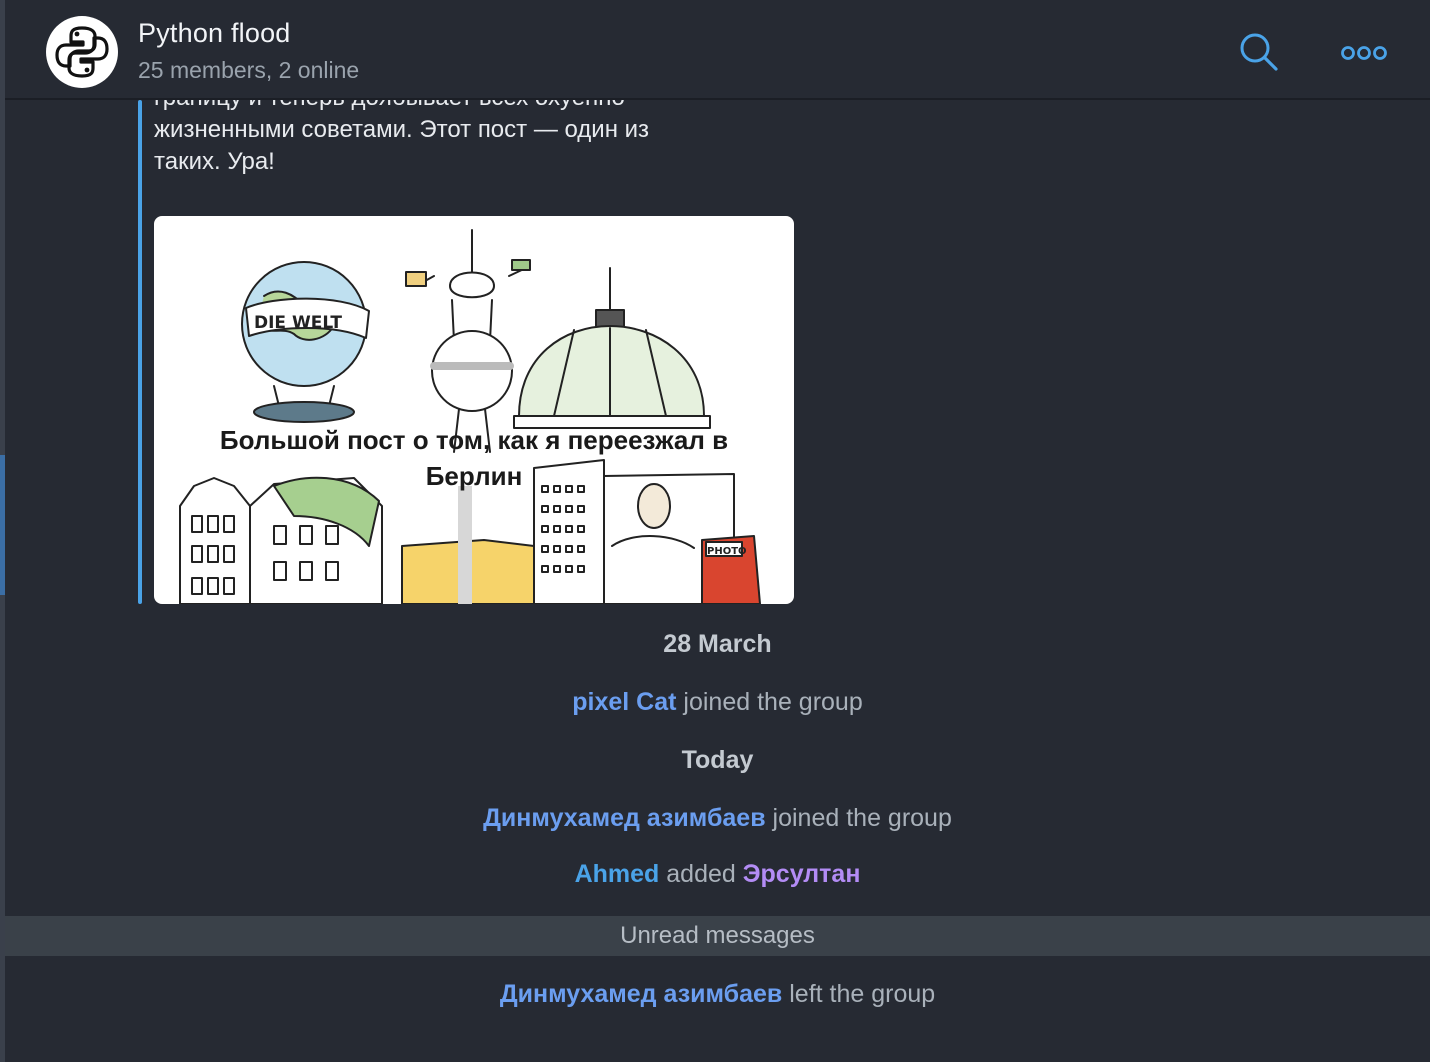  Describe the element at coordinates (140, 352) in the screenshot. I see `forwarded-quote-bar` at that location.